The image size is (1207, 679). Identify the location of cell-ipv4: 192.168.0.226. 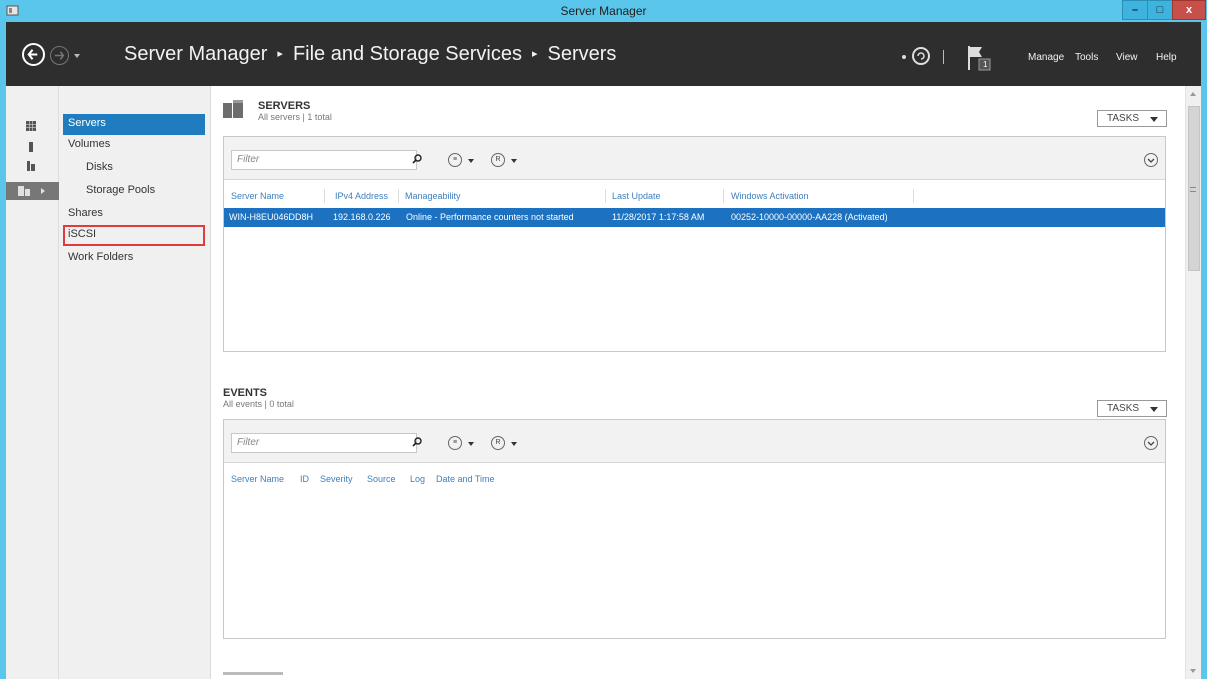
(362, 217).